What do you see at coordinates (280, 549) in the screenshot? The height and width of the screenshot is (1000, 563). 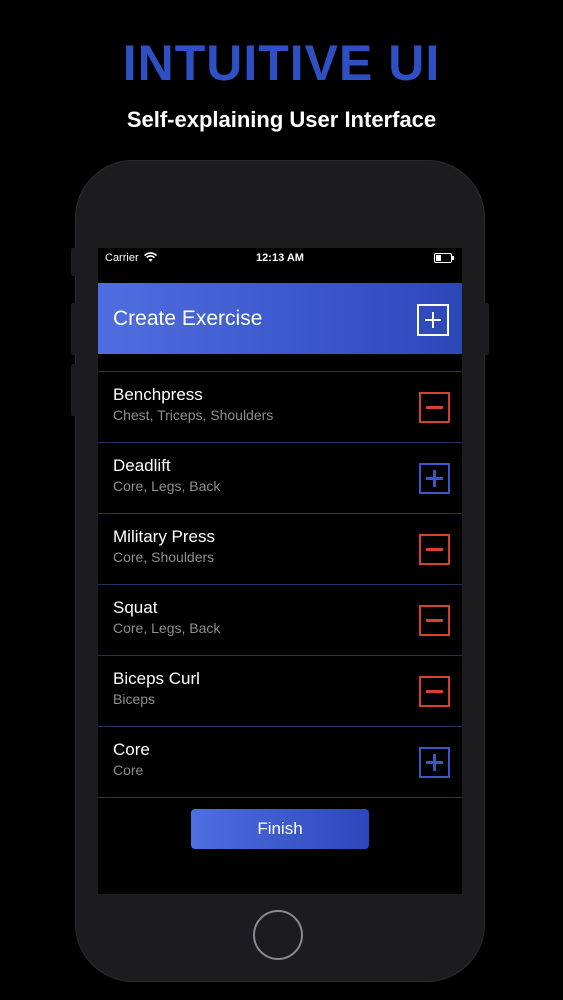 I see `list-item: Military Press Core, Shoulders` at bounding box center [280, 549].